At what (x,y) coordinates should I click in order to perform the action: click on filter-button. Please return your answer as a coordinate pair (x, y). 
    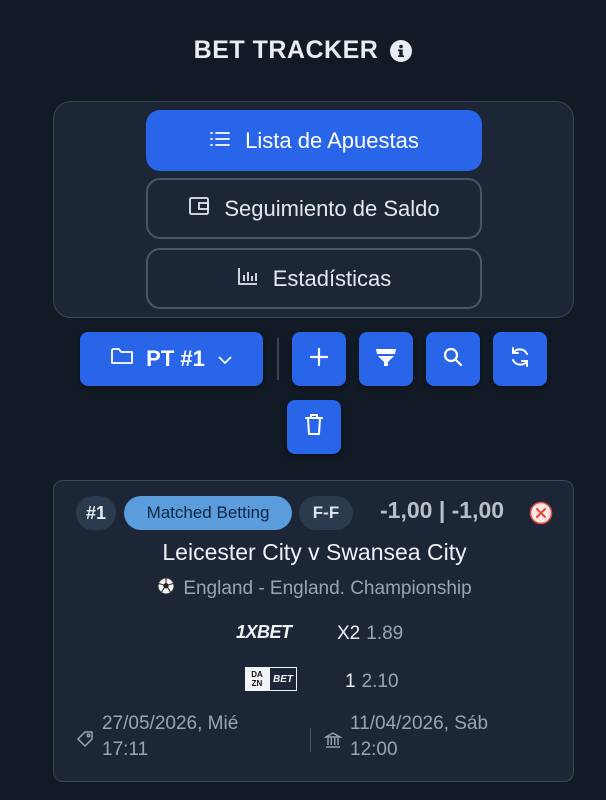
    Looking at the image, I should click on (386, 359).